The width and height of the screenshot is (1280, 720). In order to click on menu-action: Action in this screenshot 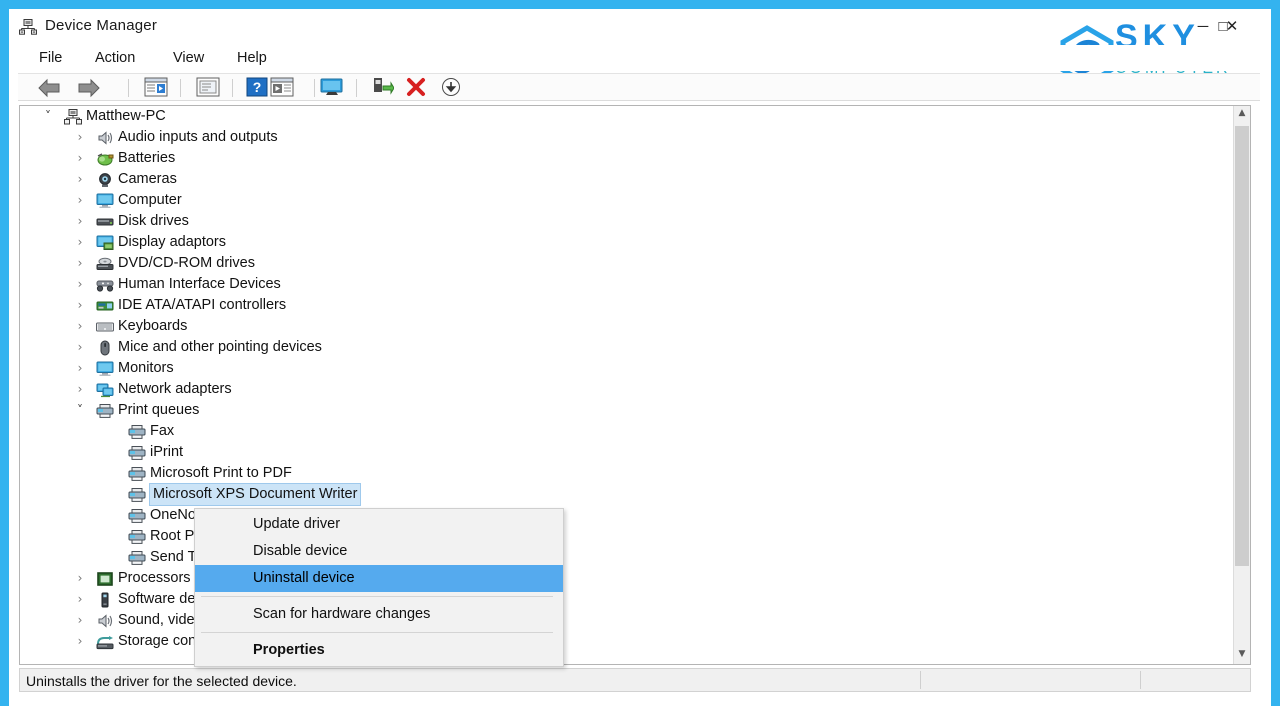, I will do `click(115, 58)`.